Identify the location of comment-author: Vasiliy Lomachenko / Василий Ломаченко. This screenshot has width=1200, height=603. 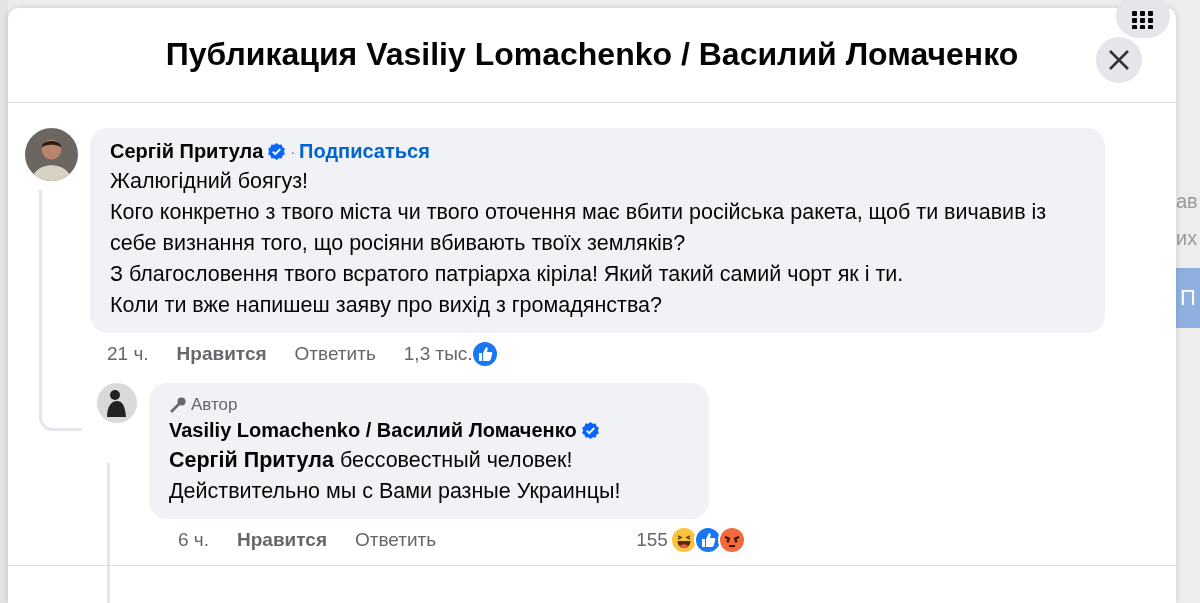
(373, 431).